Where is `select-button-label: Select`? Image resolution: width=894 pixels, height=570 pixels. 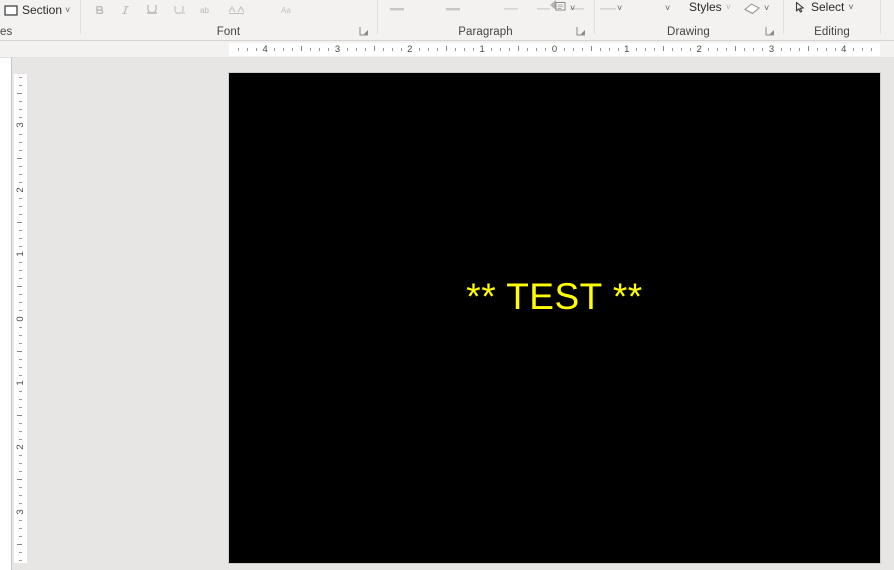
select-button-label: Select is located at coordinates (828, 7).